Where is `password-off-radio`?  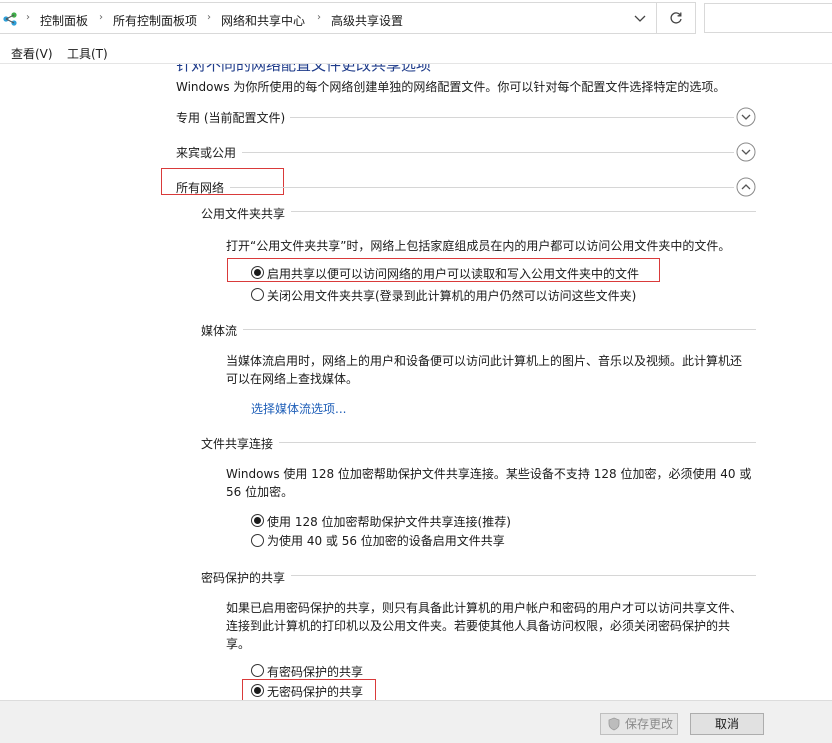
password-off-radio is located at coordinates (257, 690).